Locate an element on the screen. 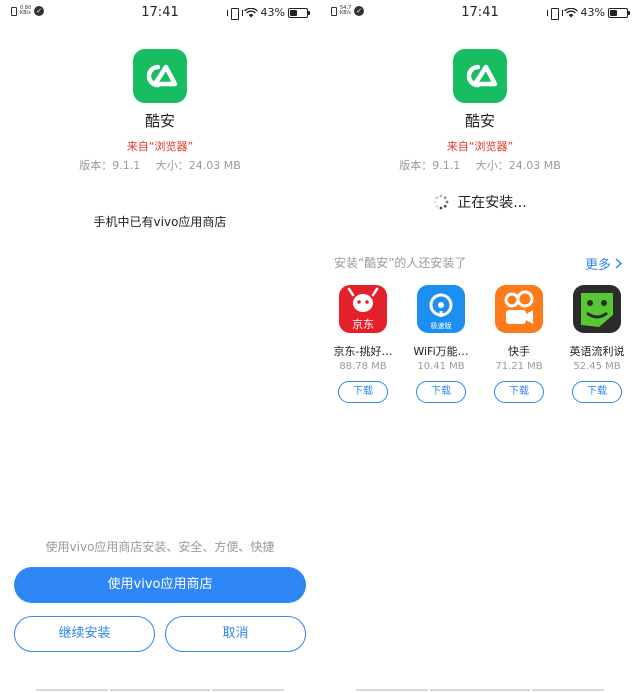 The image size is (640, 693). jd-icon: 京东 is located at coordinates (363, 309).